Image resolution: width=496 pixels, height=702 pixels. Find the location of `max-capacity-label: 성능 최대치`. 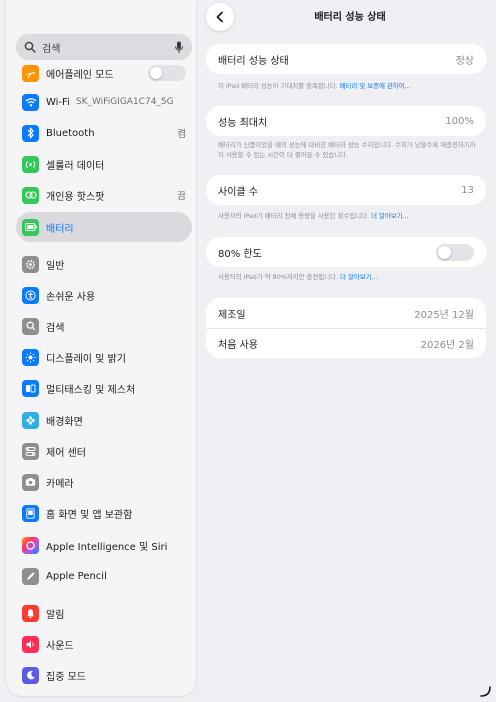

max-capacity-label: 성능 최대치 is located at coordinates (243, 123).